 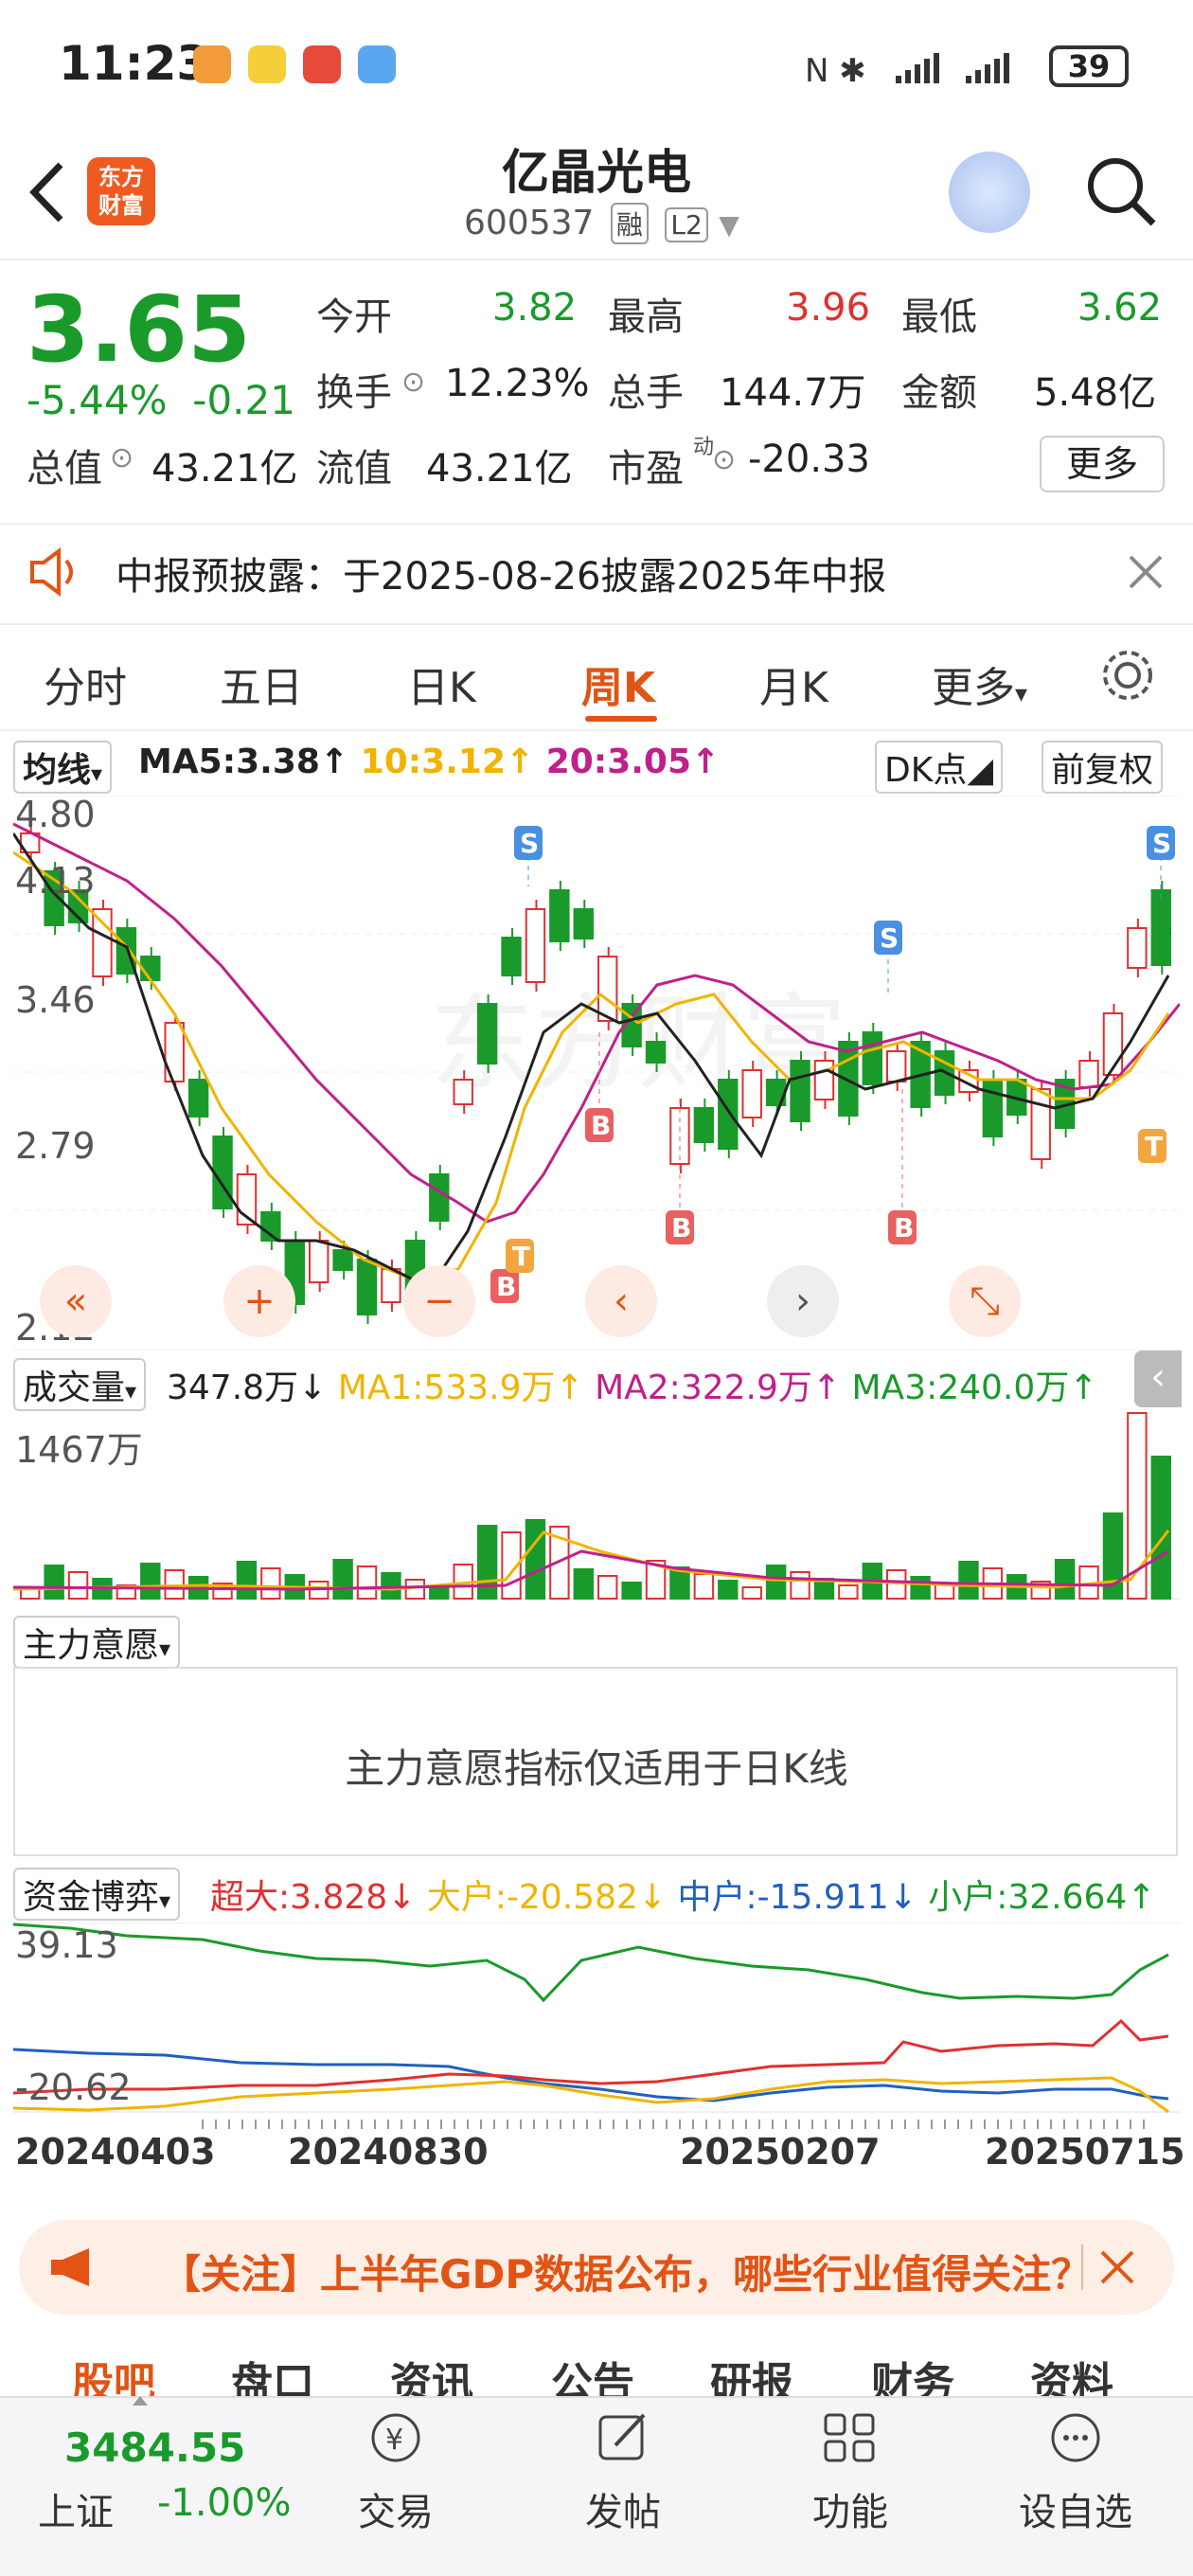 I want to click on post-button: 发帖, so click(x=623, y=2508).